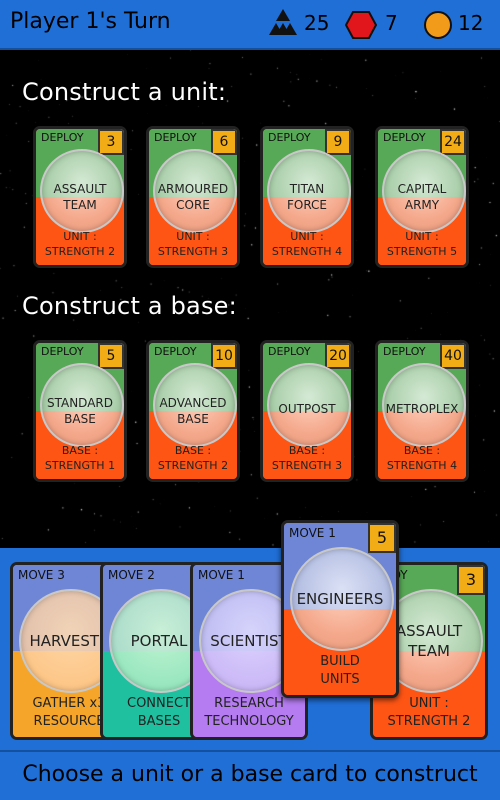  What do you see at coordinates (340, 670) in the screenshot?
I see `card-description: BUILD UNITS` at bounding box center [340, 670].